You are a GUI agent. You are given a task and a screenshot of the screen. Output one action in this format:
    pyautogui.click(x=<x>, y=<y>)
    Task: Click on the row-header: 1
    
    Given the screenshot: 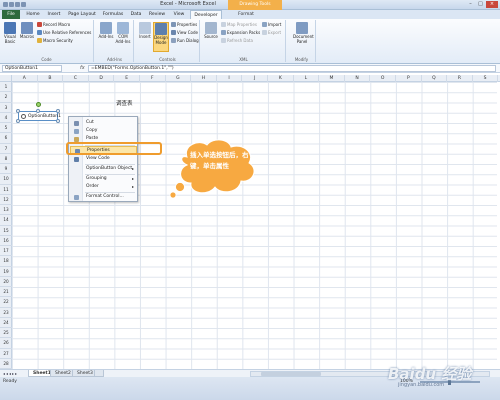 What is the action you would take?
    pyautogui.click(x=6, y=87)
    